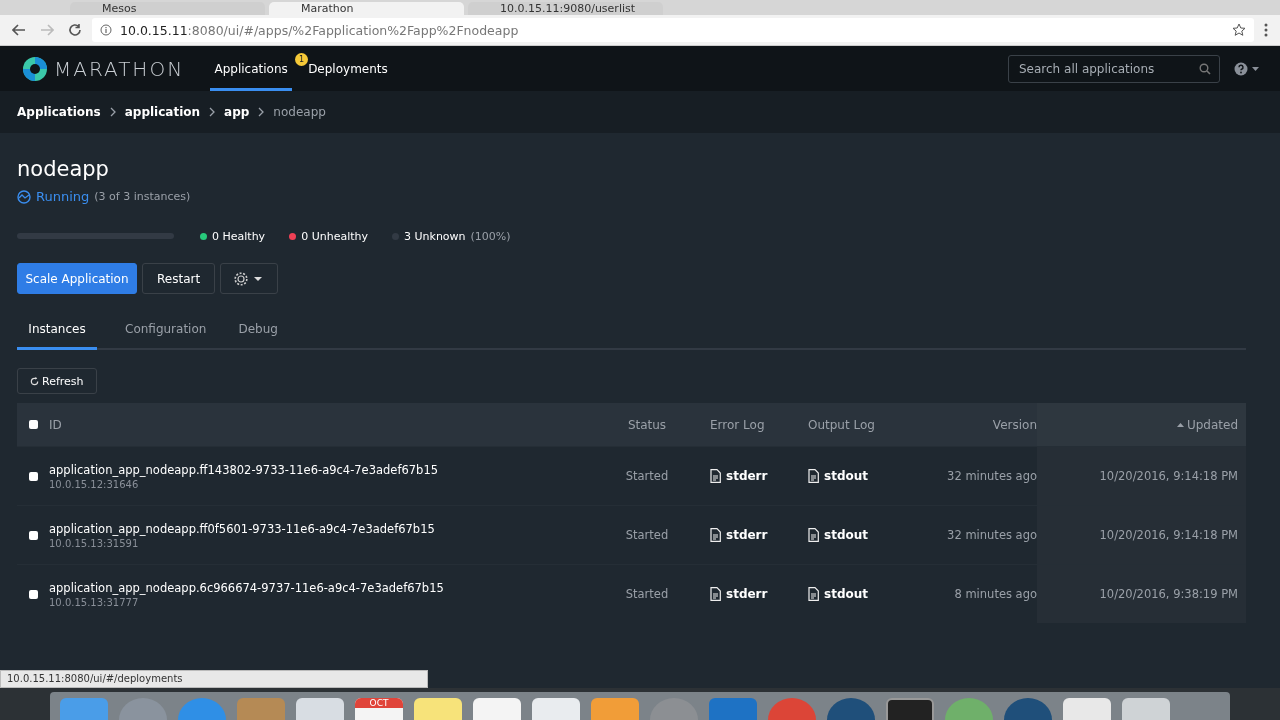 The height and width of the screenshot is (720, 1280). What do you see at coordinates (167, 8) in the screenshot?
I see `browser-tab: Mesos` at bounding box center [167, 8].